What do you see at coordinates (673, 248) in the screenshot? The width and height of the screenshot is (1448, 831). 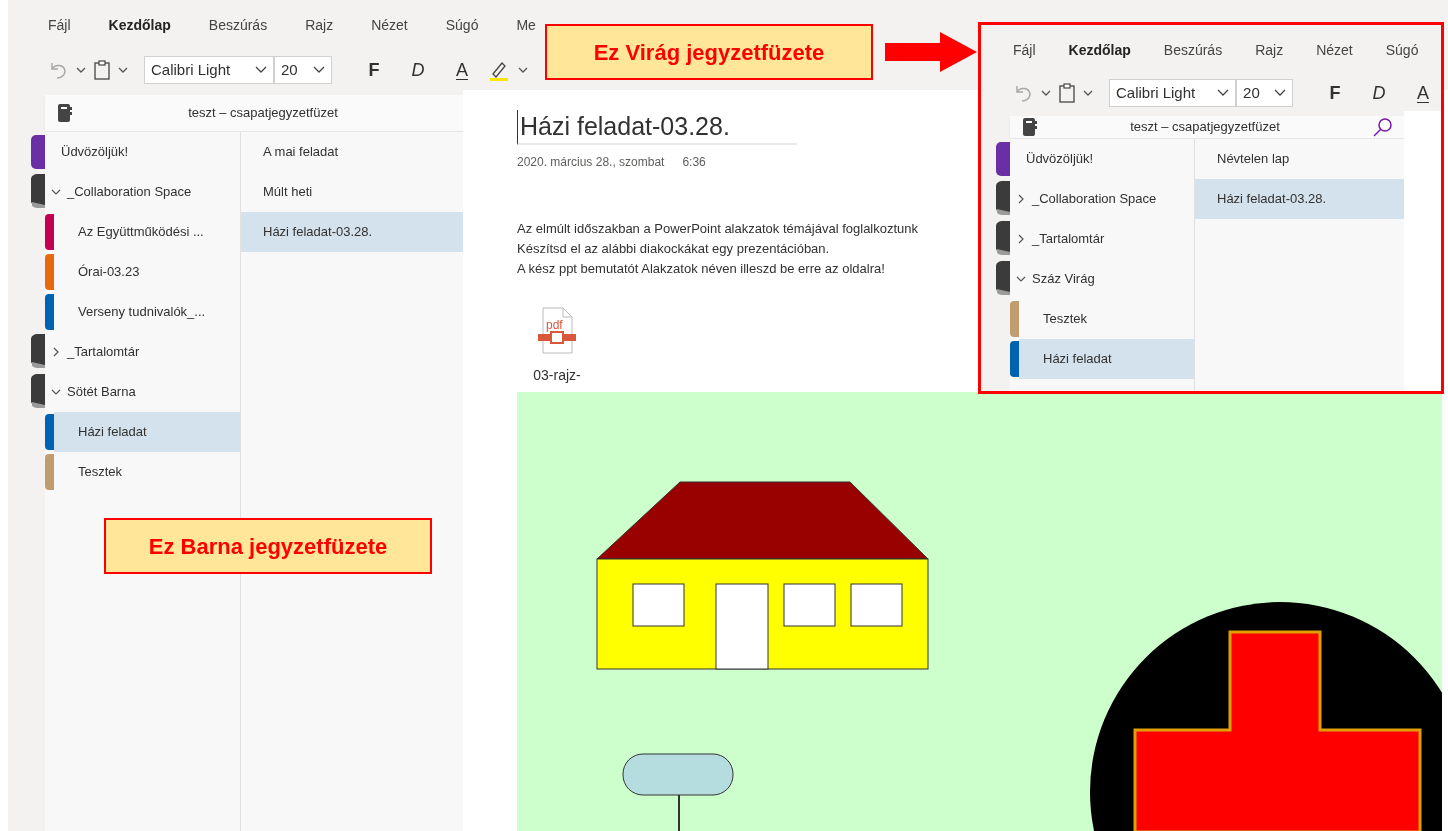 I see `paragraph: Készítsd el az alábbi diakockákat egy prezentációban.` at bounding box center [673, 248].